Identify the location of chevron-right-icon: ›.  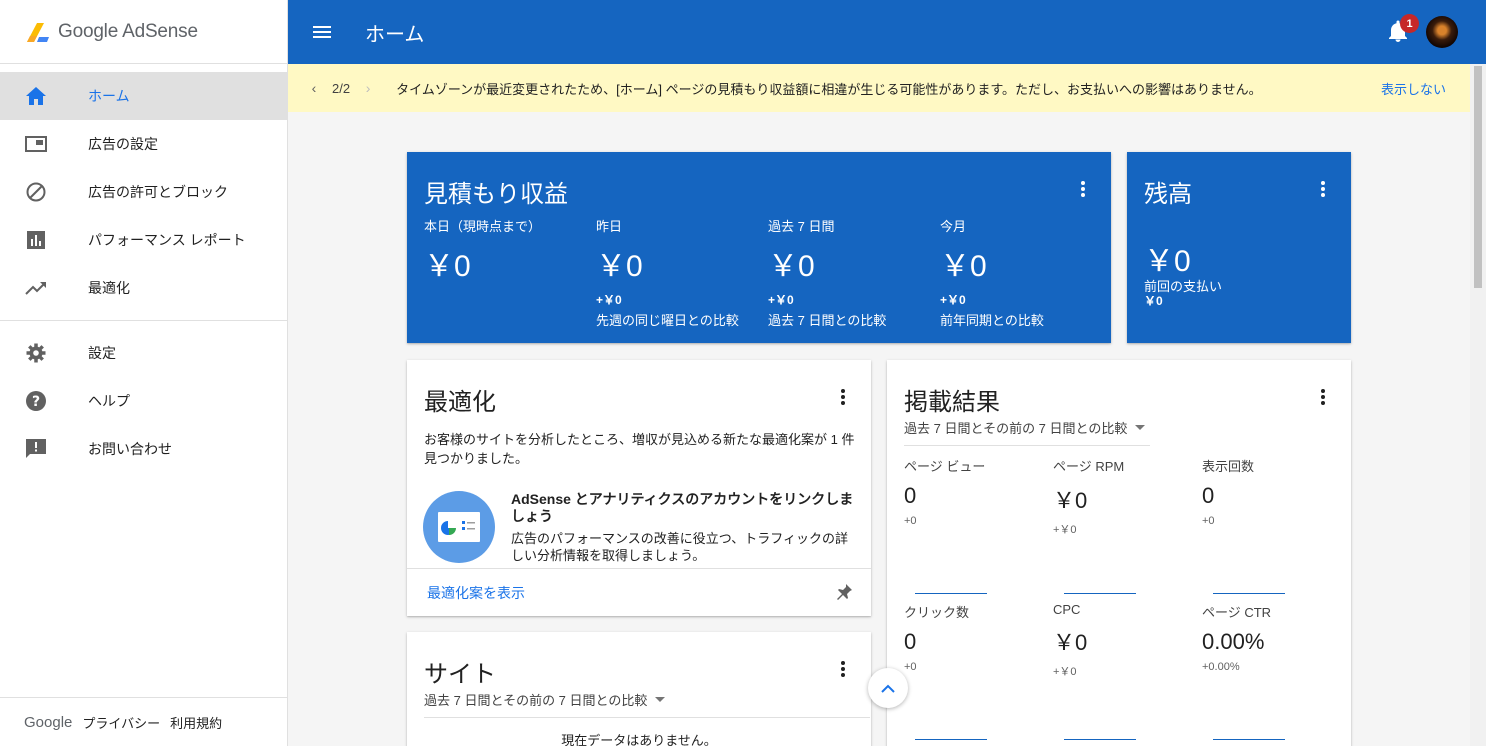
(368, 88).